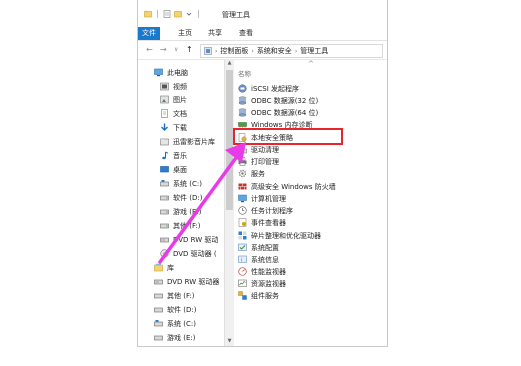 The width and height of the screenshot is (521, 366). I want to click on file-item-drive-cleanup: 驱动清理, so click(258, 149).